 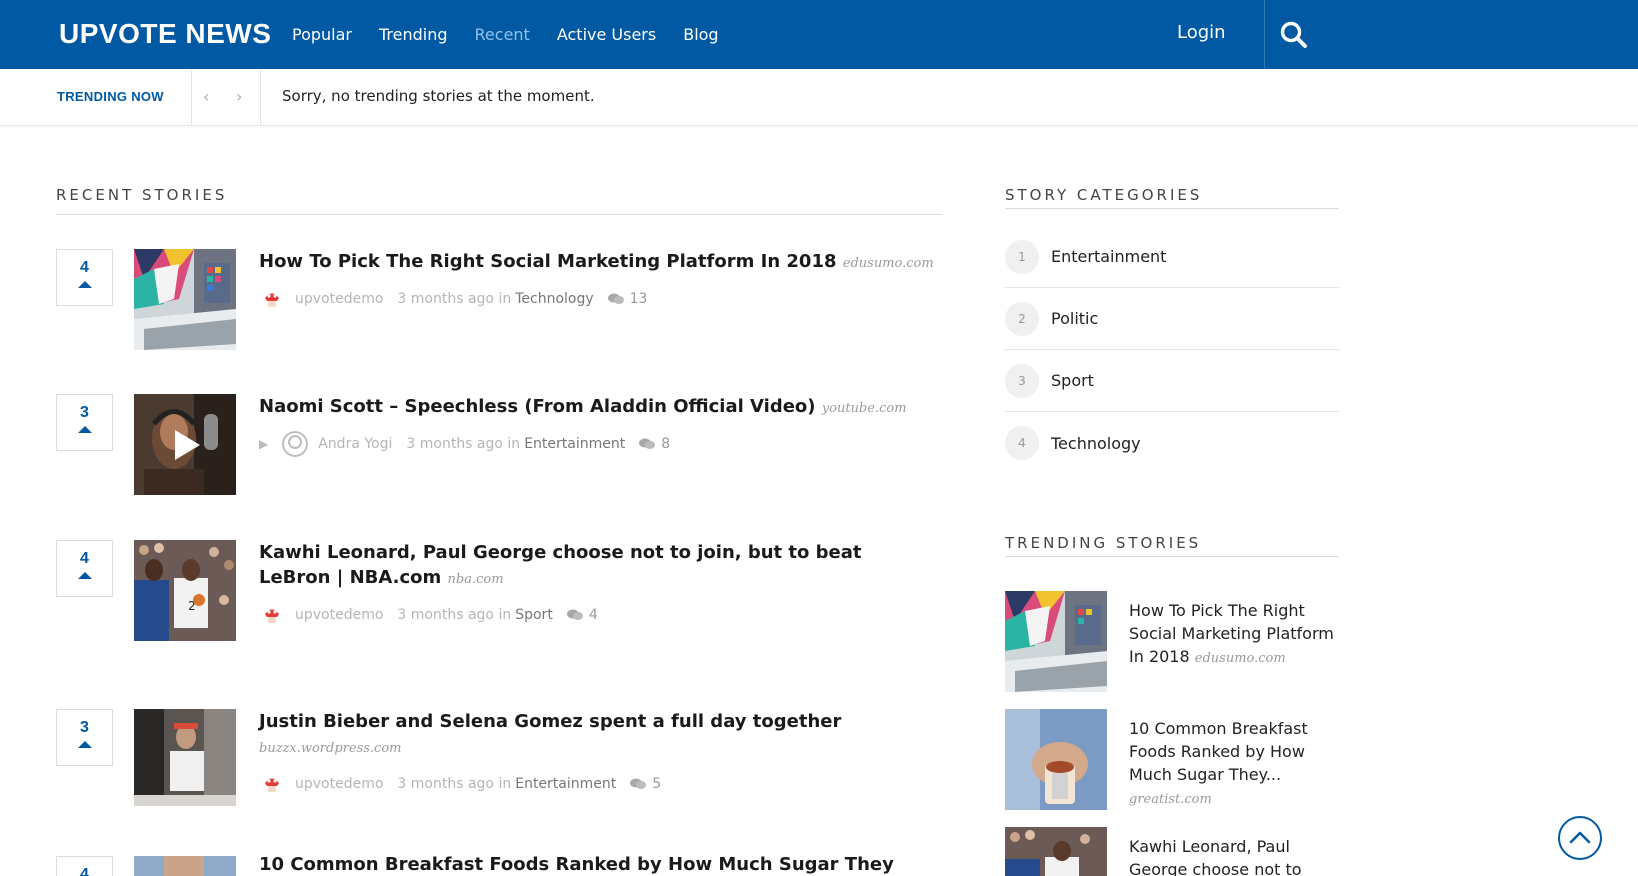 What do you see at coordinates (185, 590) in the screenshot?
I see `story-thumbnail: 2` at bounding box center [185, 590].